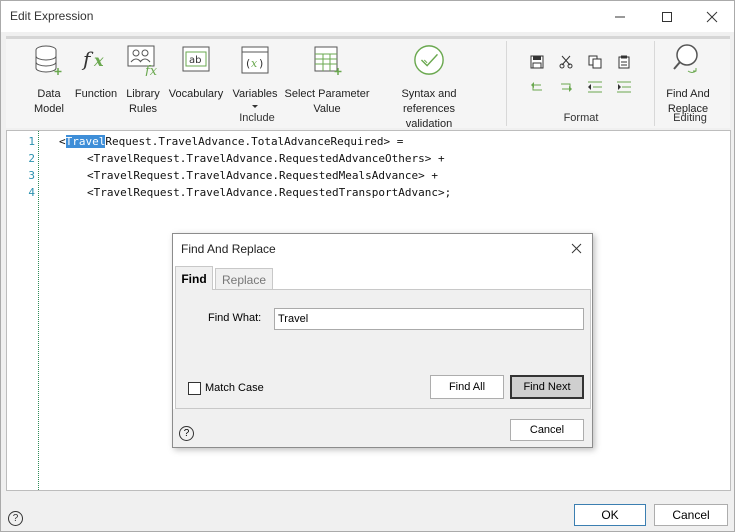 Image resolution: width=735 pixels, height=532 pixels. What do you see at coordinates (327, 60) in the screenshot?
I see `parameter-grid-icon` at bounding box center [327, 60].